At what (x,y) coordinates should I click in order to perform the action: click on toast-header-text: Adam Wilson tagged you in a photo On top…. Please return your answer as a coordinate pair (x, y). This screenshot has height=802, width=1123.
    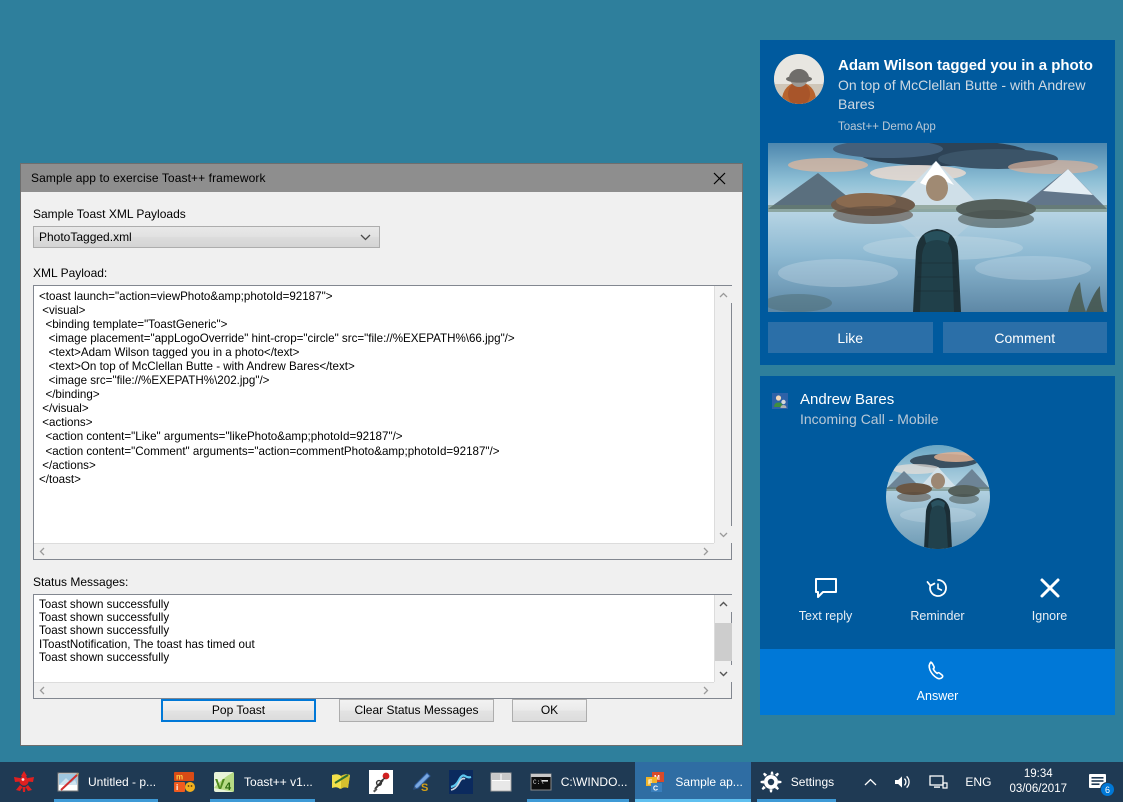
    Looking at the image, I should click on (963, 93).